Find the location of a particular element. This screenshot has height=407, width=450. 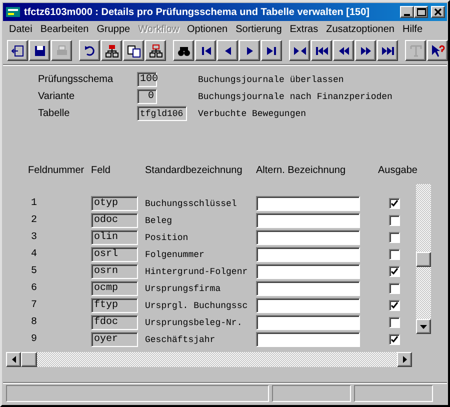

field-code-field: ftyp is located at coordinates (114, 305).